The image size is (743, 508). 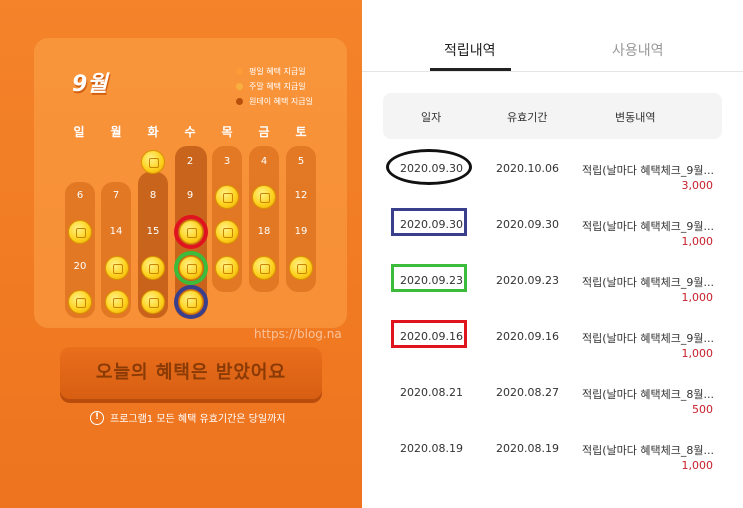 What do you see at coordinates (552, 71) in the screenshot?
I see `tab-divider` at bounding box center [552, 71].